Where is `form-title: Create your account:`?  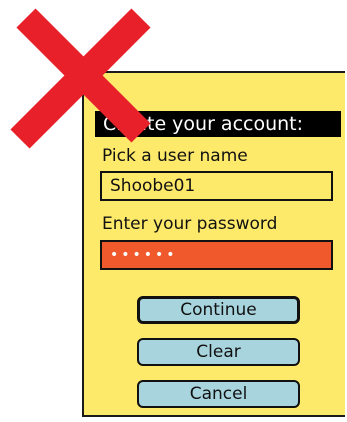 form-title: Create your account: is located at coordinates (218, 124).